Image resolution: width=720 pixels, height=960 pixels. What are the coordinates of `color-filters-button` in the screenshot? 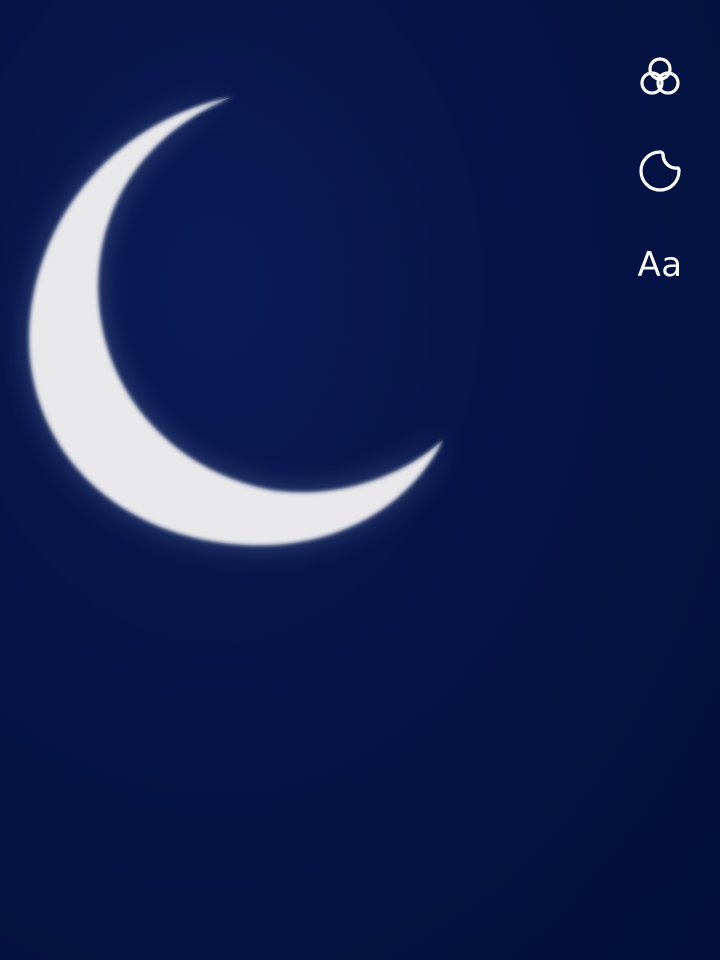 It's located at (660, 77).